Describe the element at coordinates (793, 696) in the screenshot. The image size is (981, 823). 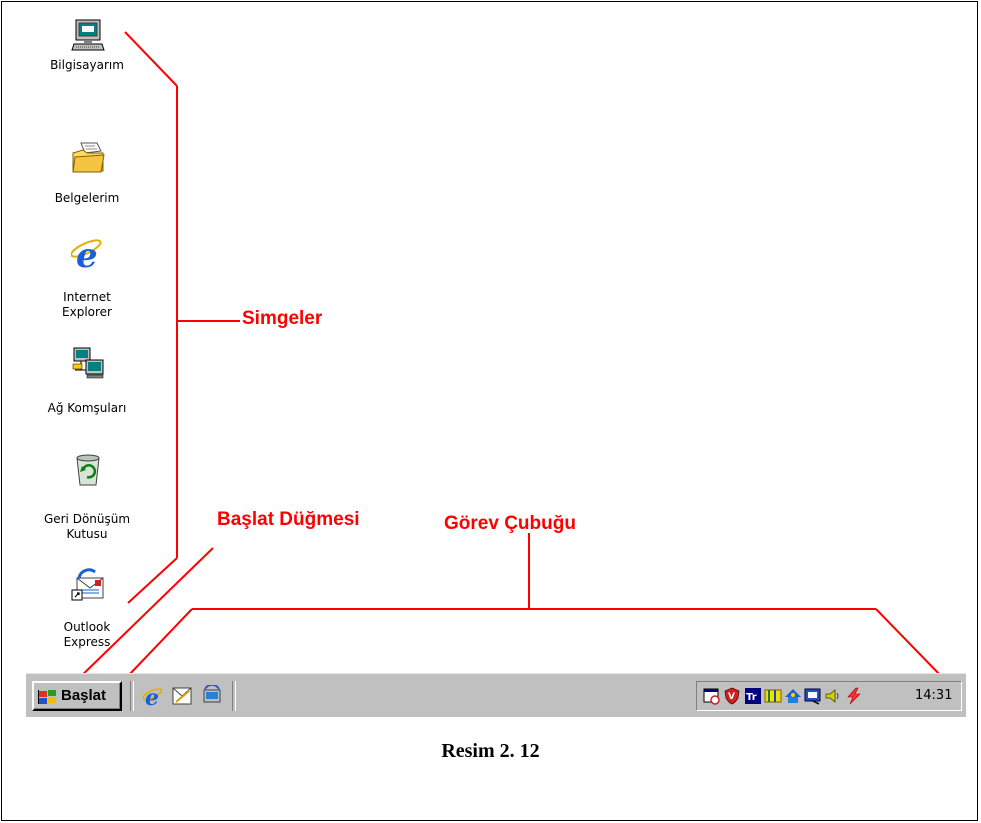
I see `network-icon` at that location.